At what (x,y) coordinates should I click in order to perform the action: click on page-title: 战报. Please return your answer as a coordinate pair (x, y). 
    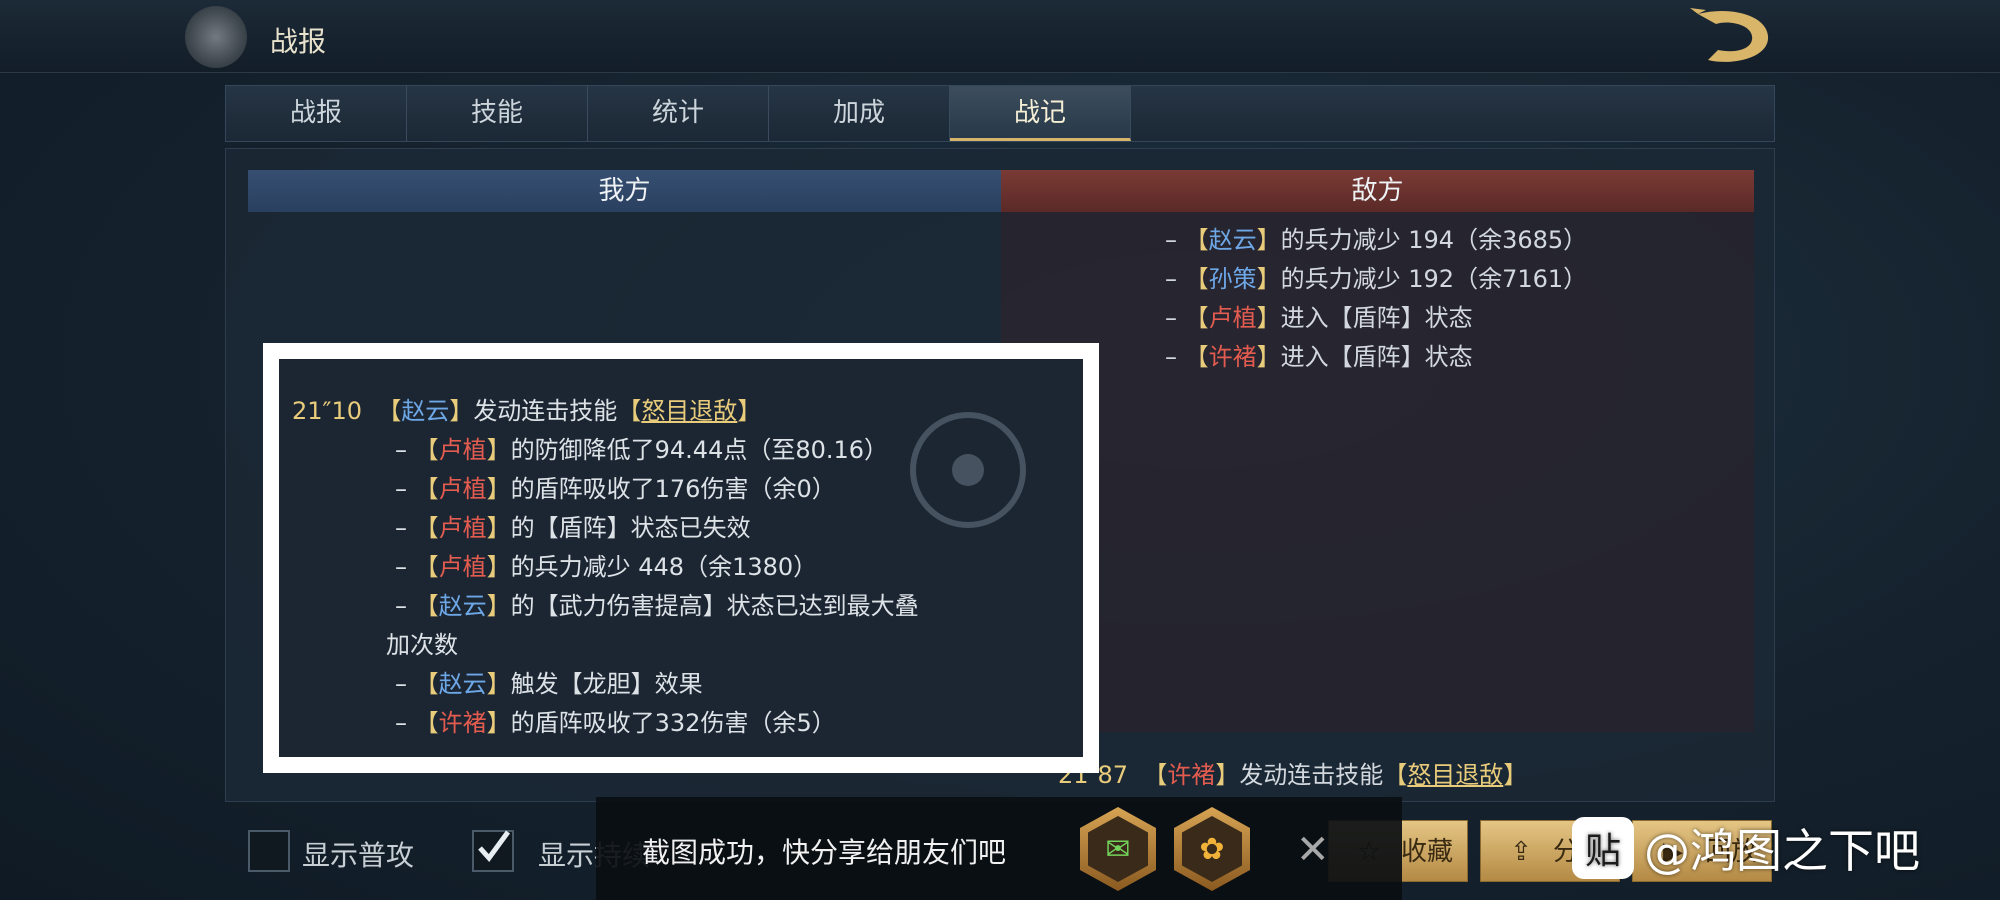
    Looking at the image, I should click on (298, 41).